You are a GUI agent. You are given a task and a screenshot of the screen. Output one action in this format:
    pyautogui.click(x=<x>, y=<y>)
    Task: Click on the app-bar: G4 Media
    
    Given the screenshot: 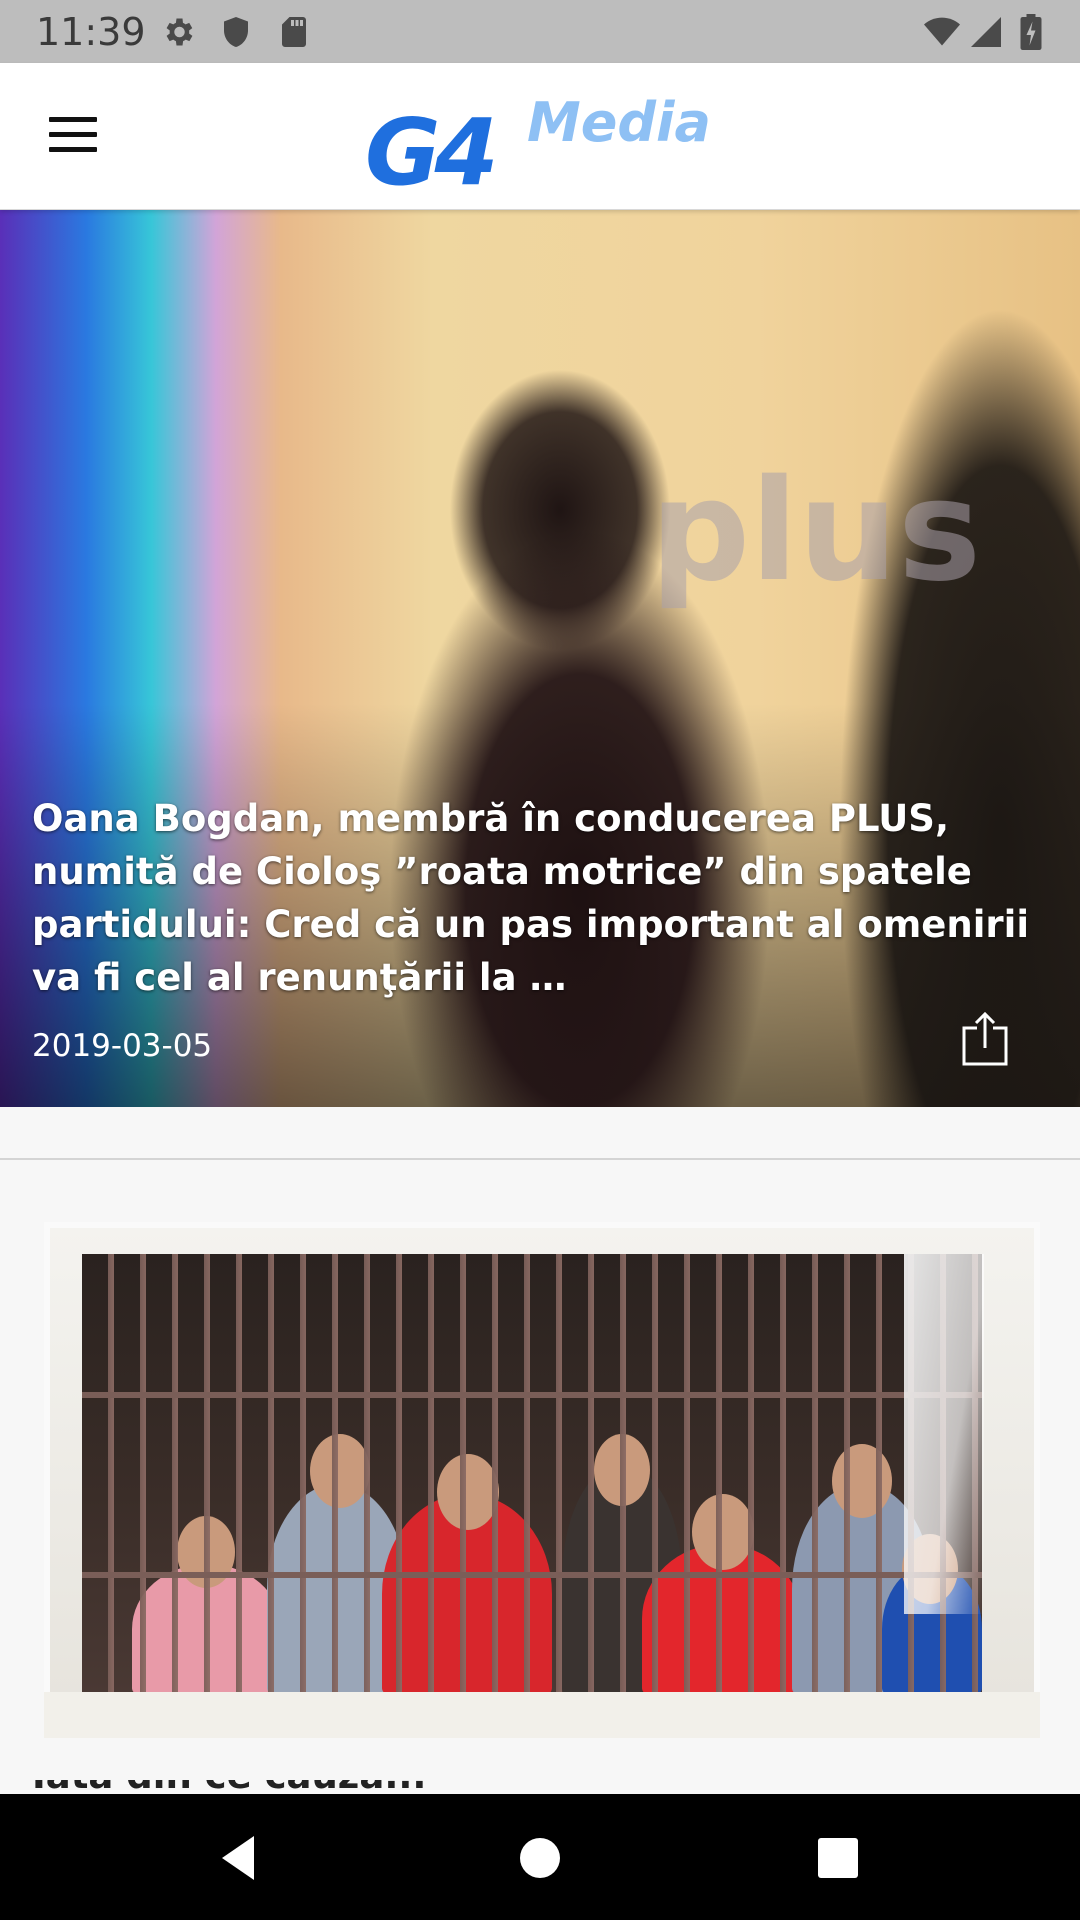 What is the action you would take?
    pyautogui.click(x=540, y=136)
    